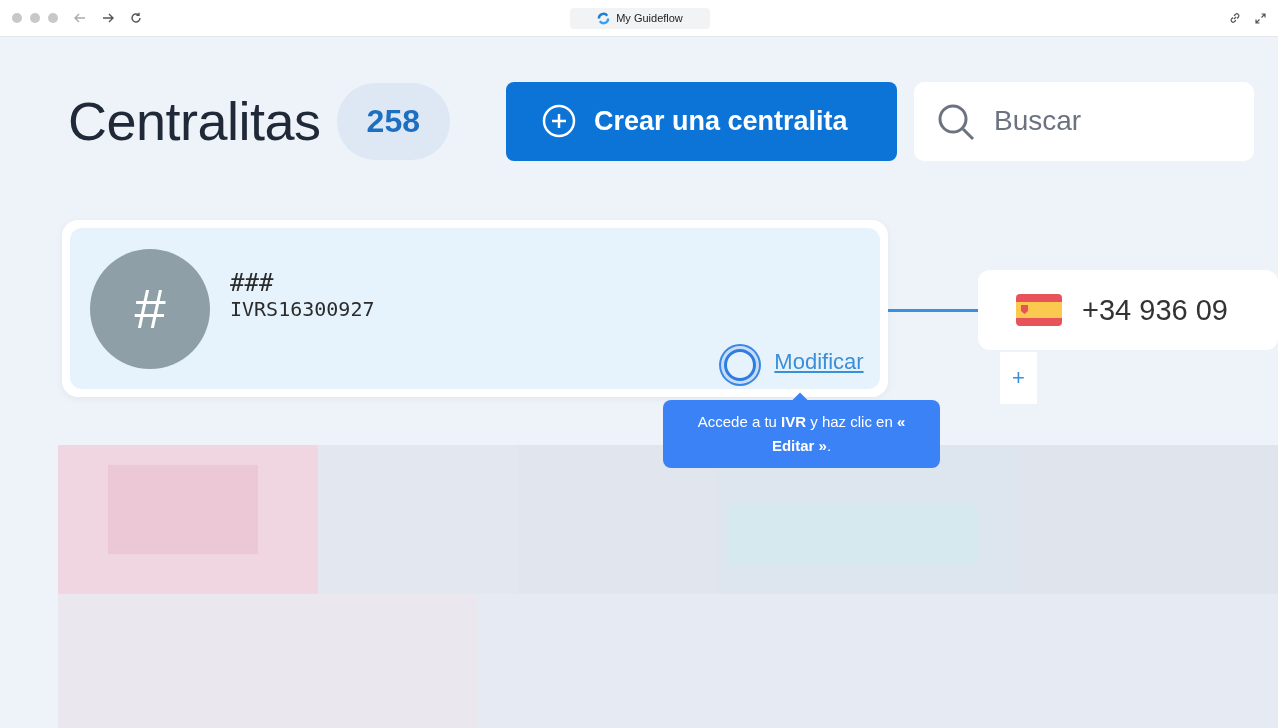 This screenshot has height=728, width=1278. What do you see at coordinates (1260, 18) in the screenshot?
I see `expand-icon` at bounding box center [1260, 18].